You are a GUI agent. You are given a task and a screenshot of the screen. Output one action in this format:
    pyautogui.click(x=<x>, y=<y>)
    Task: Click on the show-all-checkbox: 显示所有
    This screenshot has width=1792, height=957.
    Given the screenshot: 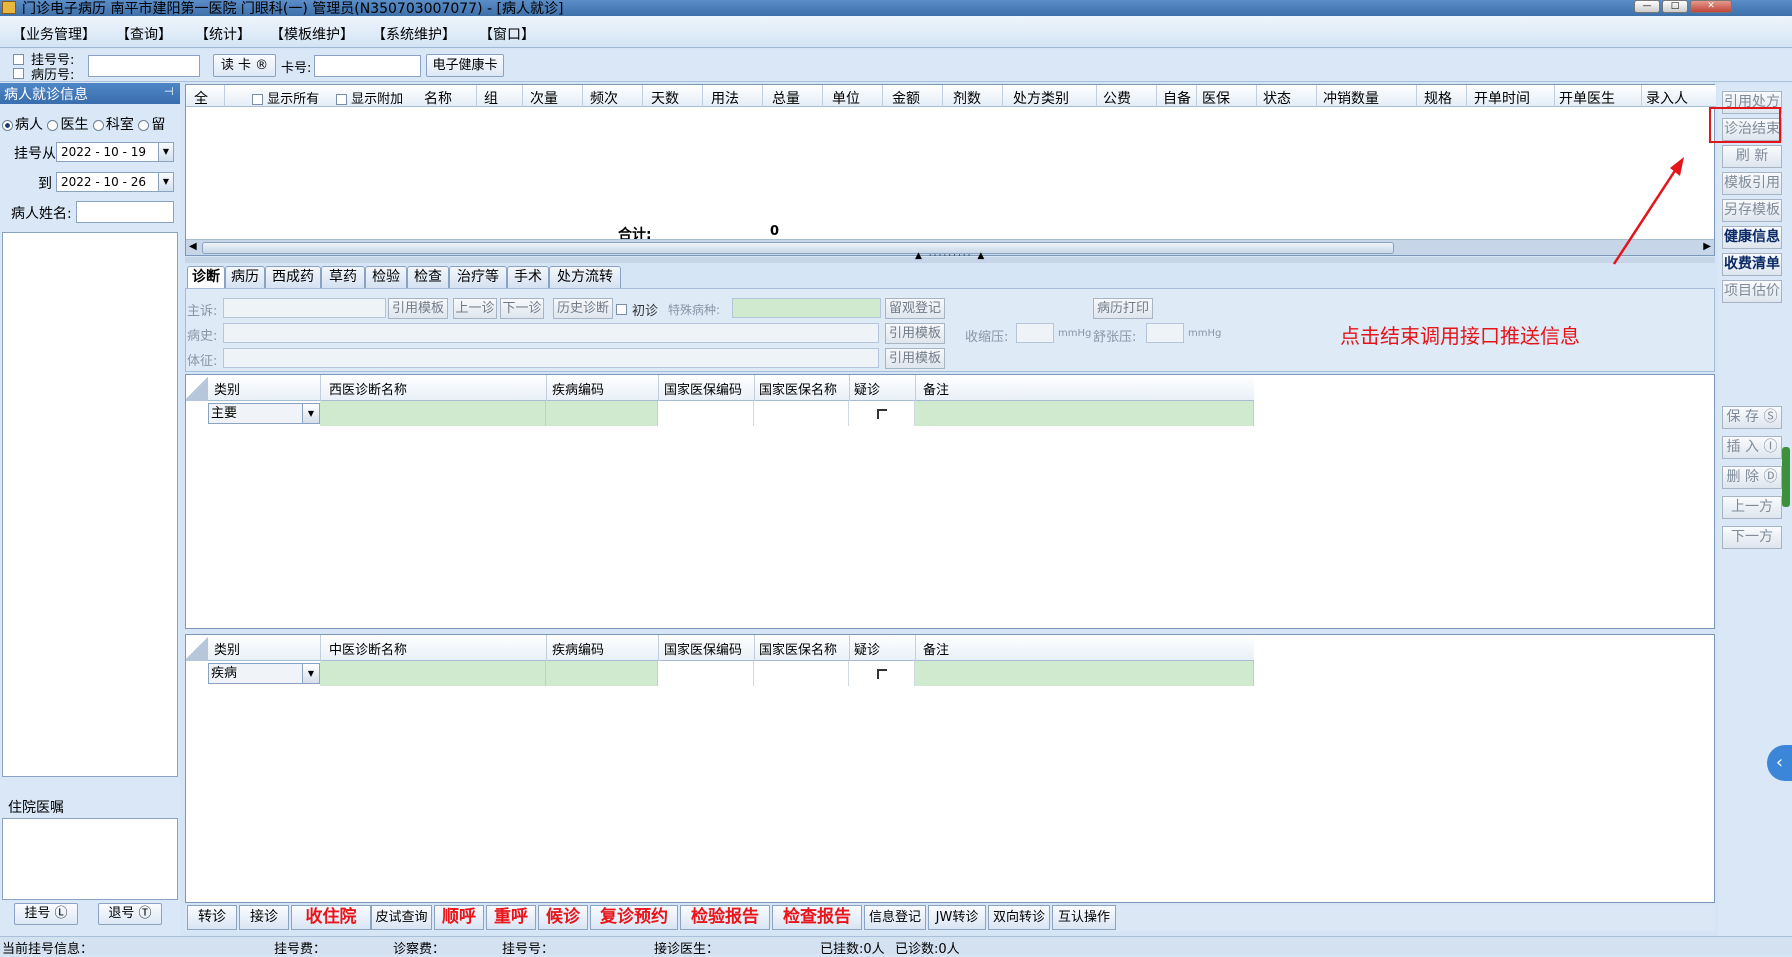 What is the action you would take?
    pyautogui.click(x=285, y=97)
    